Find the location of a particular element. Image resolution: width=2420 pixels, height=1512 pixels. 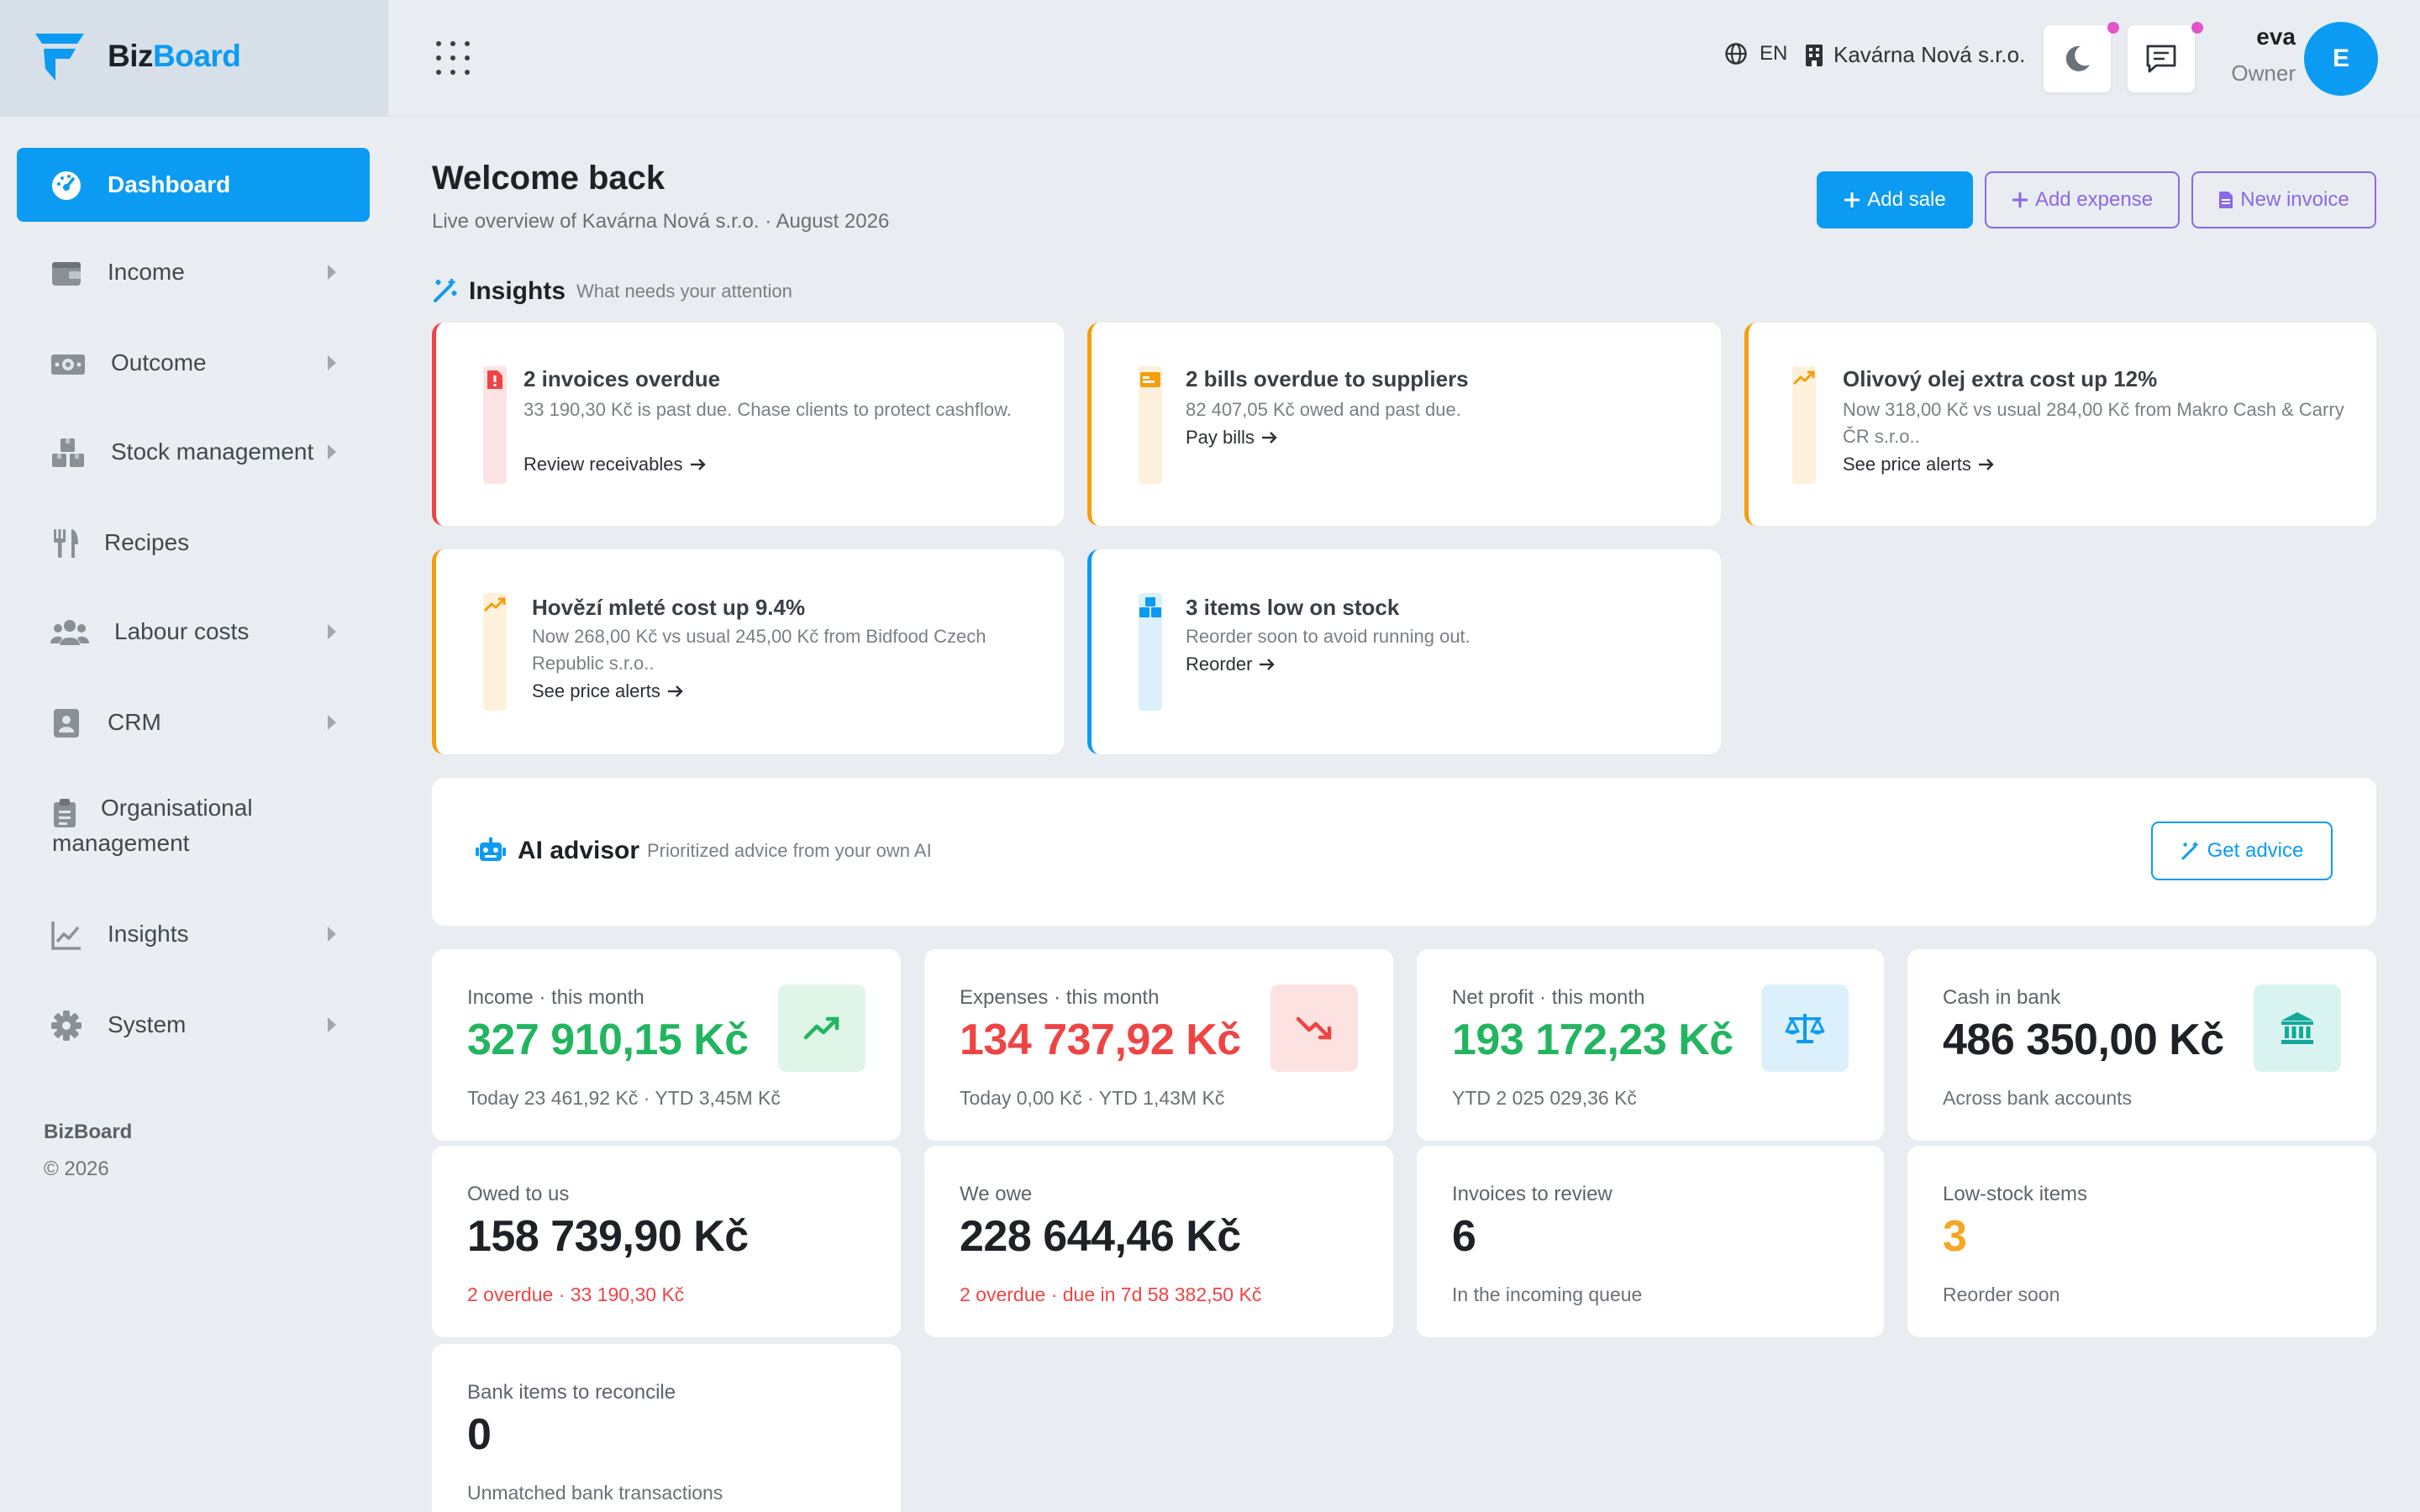

stat-value: 6 is located at coordinates (1464, 1236).